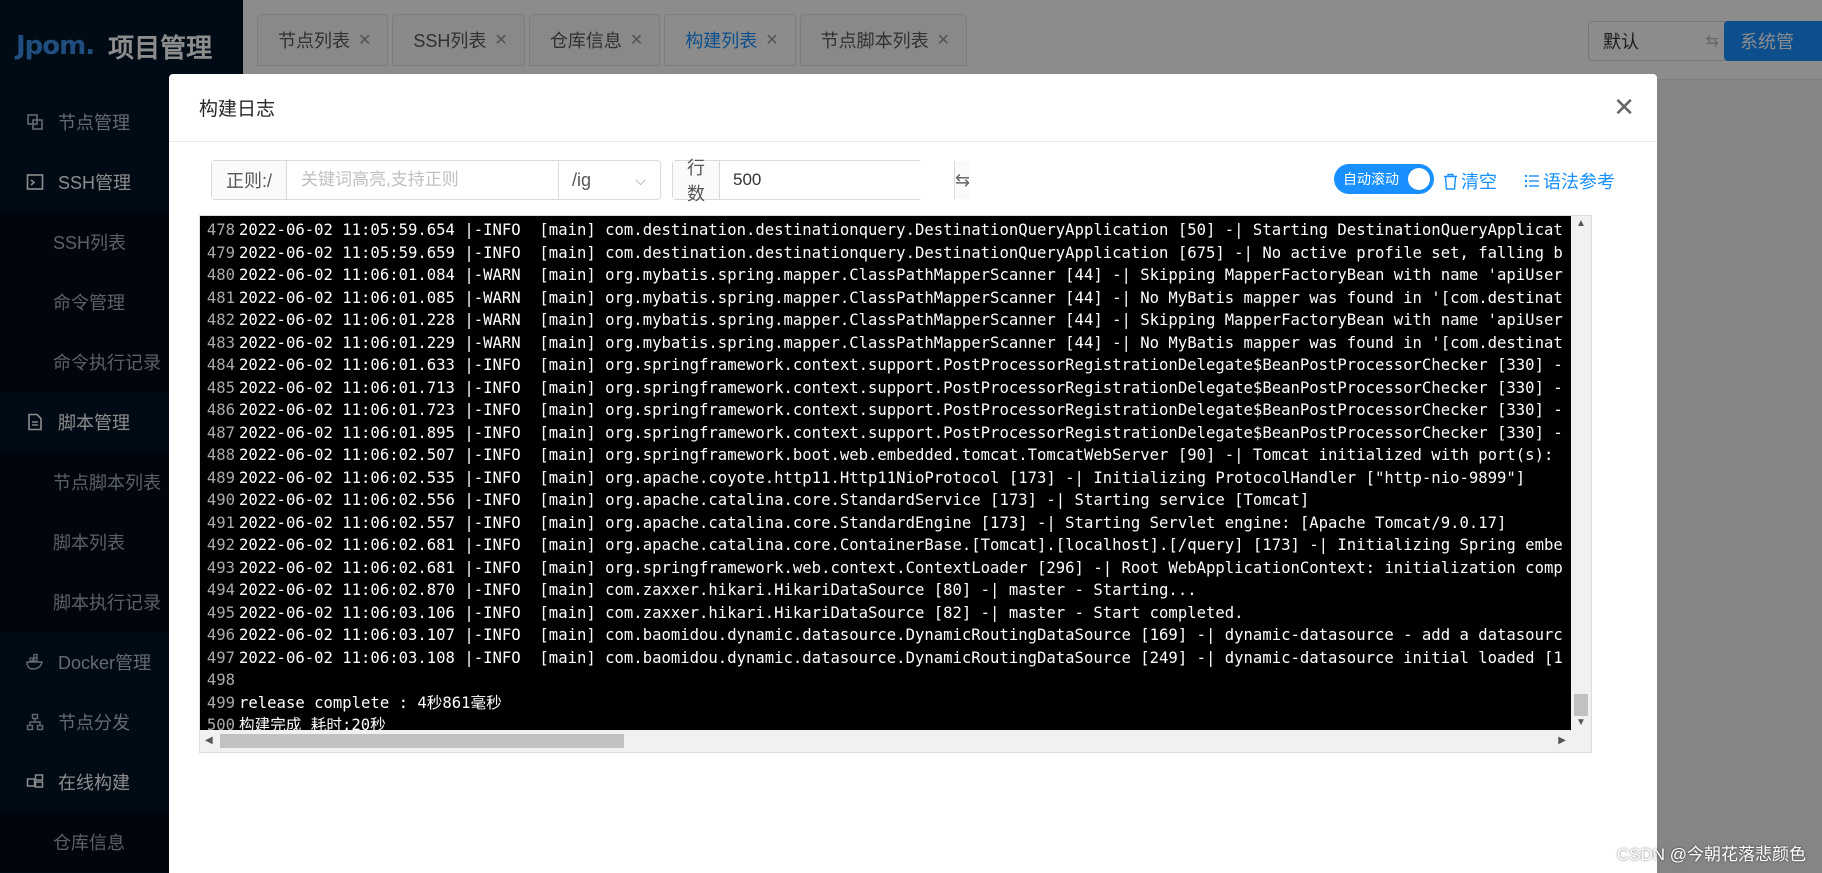  Describe the element at coordinates (913, 108) in the screenshot. I see `modal-header: 构建日志 ✕` at that location.